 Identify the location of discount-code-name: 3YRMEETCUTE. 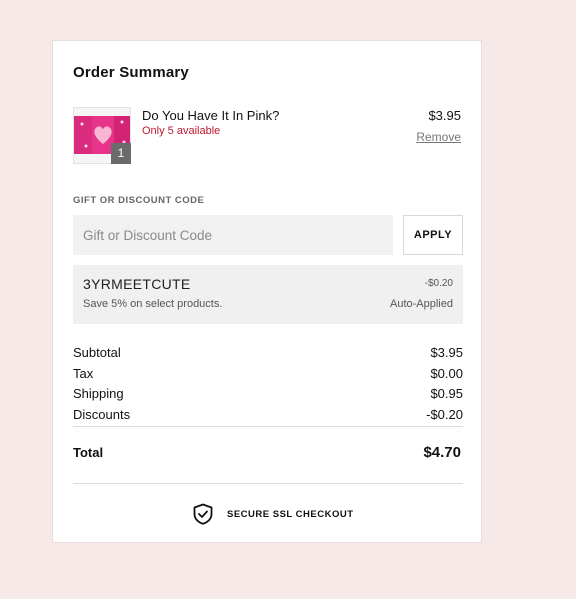
(137, 284).